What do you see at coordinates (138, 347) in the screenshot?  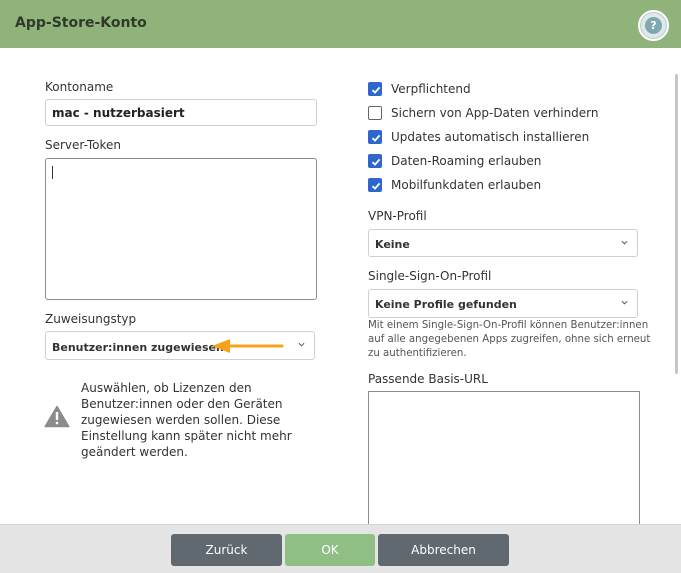 I see `zuweisungstyp-value: Benutzer:innen zugewiesen` at bounding box center [138, 347].